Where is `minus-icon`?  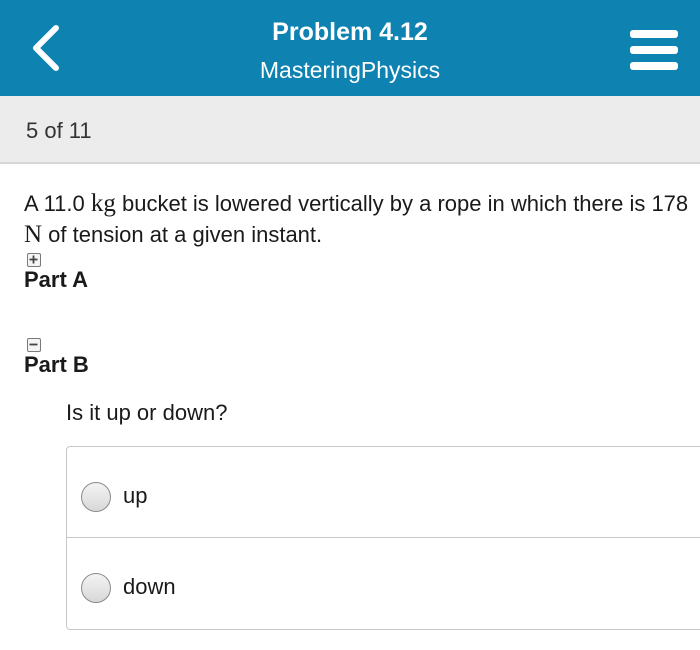 minus-icon is located at coordinates (33, 344).